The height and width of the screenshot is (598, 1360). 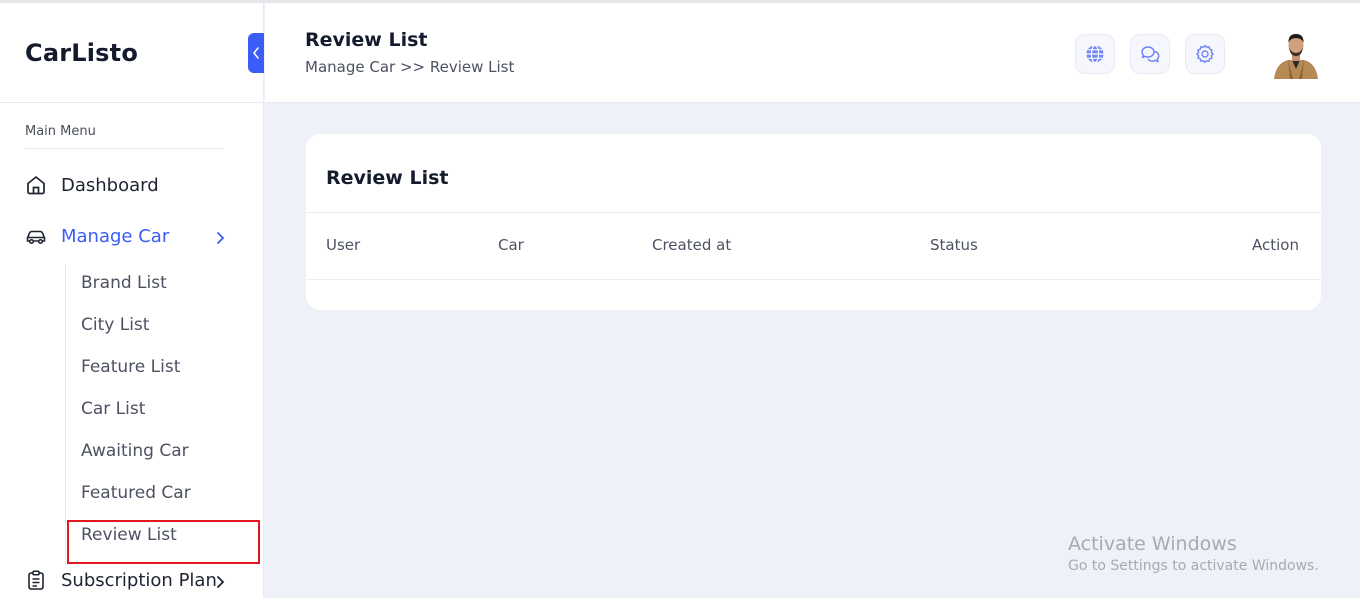 I want to click on clipboard-icon, so click(x=36, y=580).